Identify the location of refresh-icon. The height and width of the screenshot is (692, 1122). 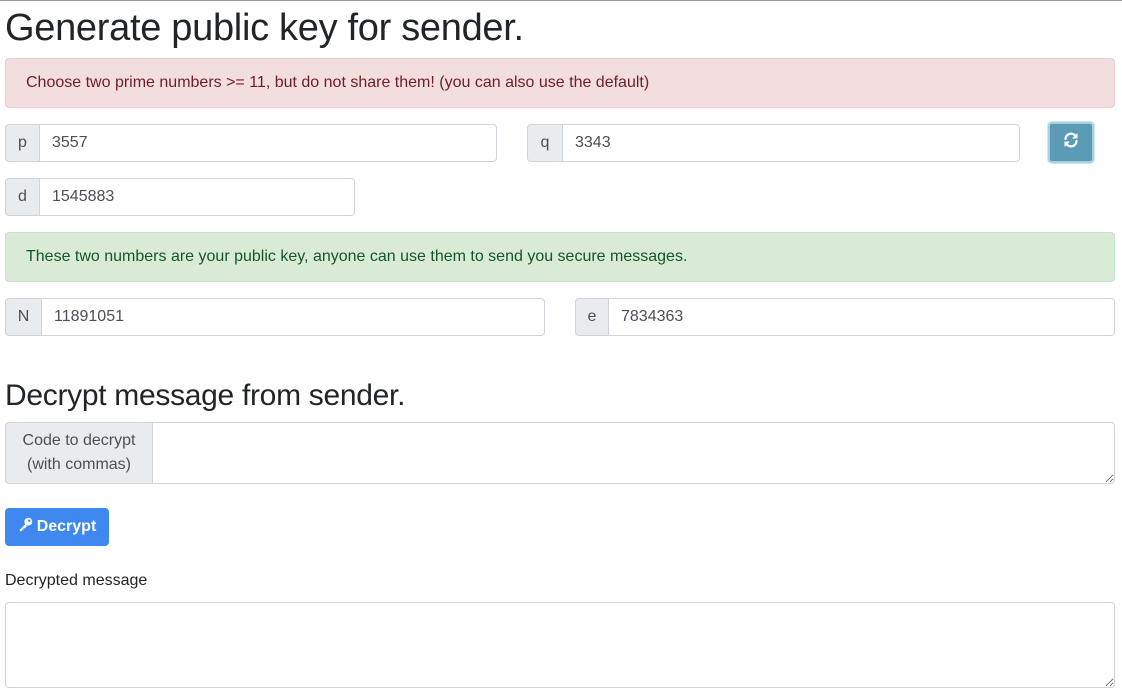
(1071, 142).